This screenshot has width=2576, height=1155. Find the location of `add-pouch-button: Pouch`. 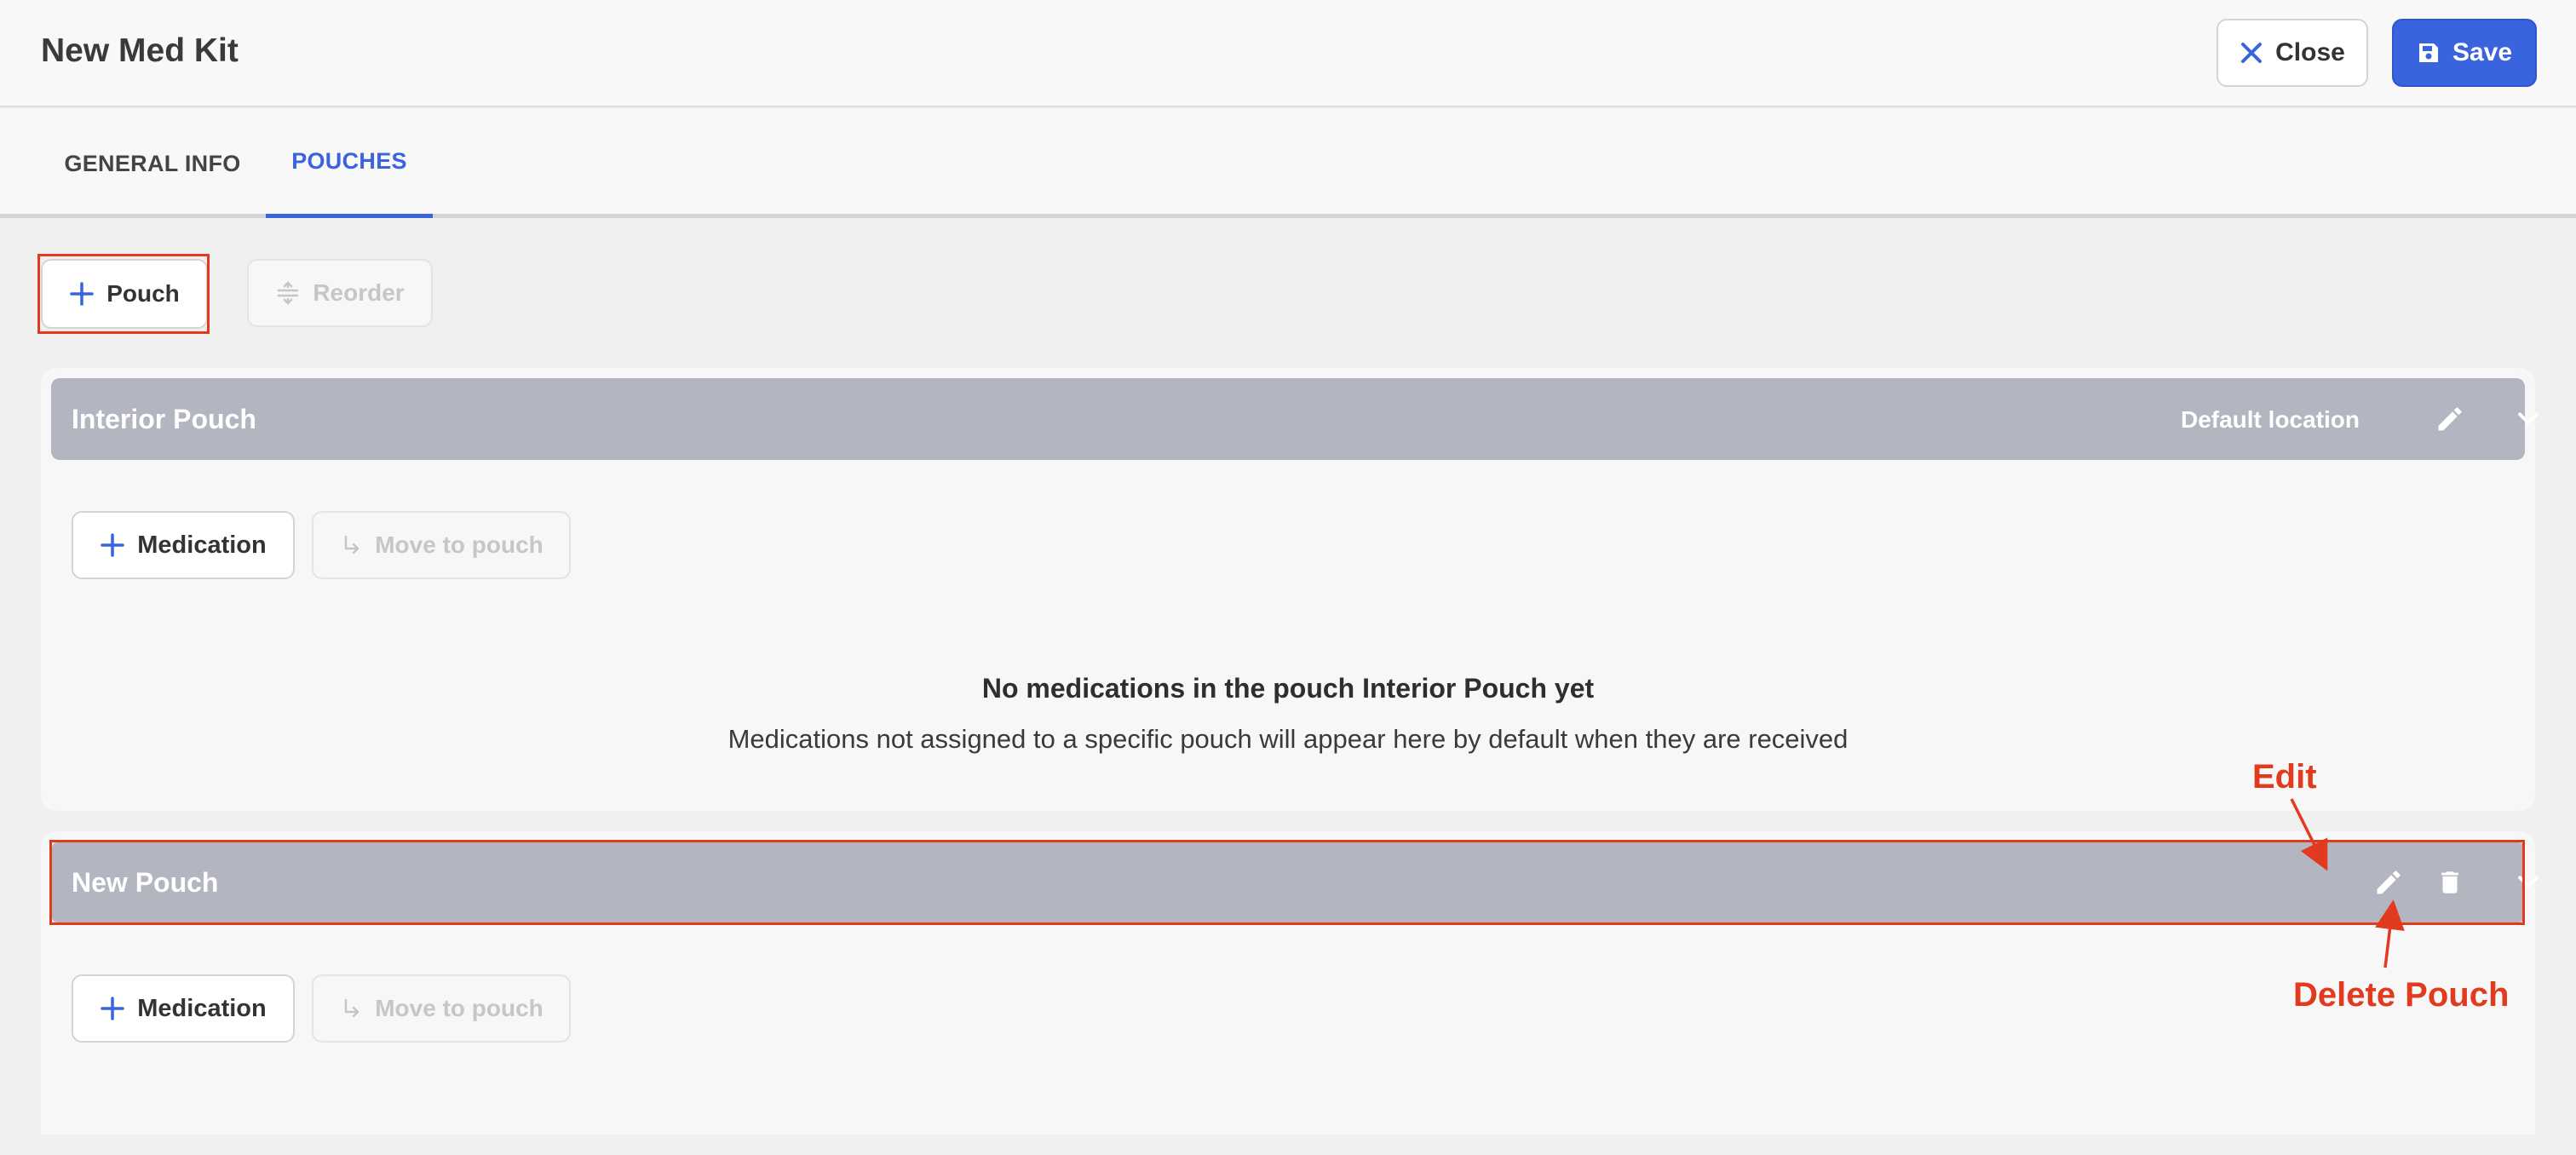

add-pouch-button: Pouch is located at coordinates (125, 294).